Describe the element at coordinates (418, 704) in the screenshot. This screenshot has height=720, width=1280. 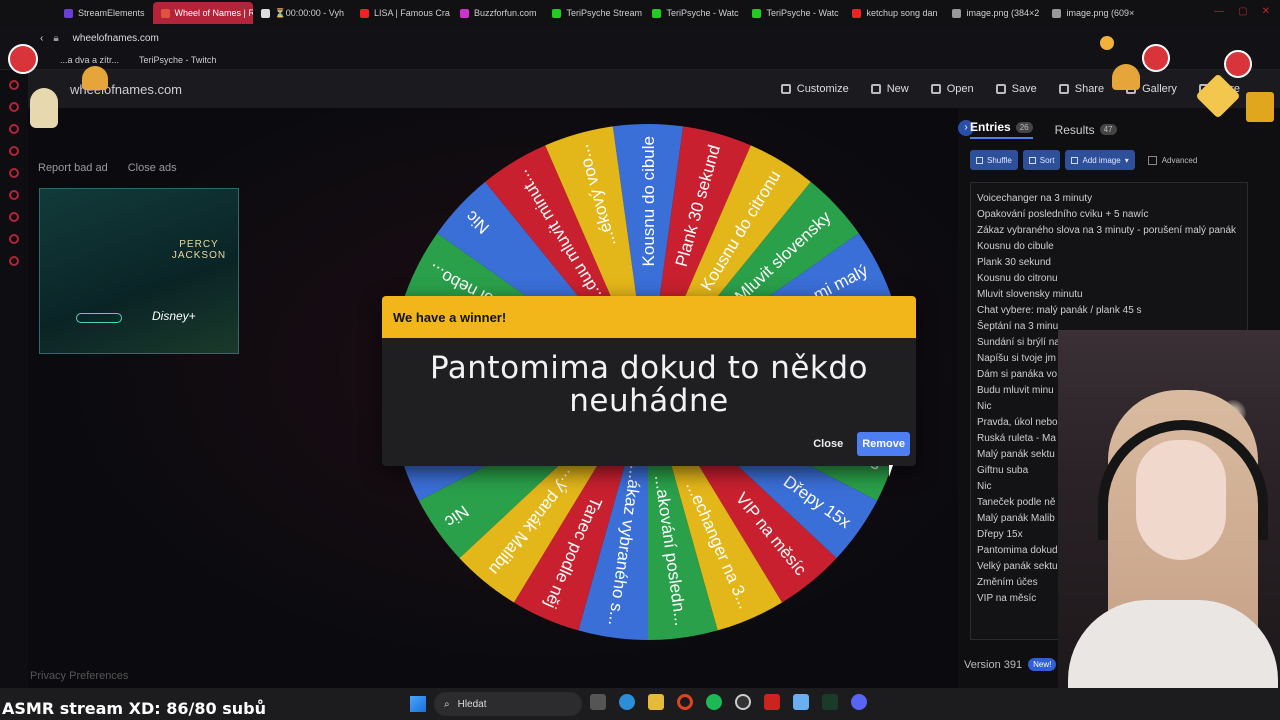
I see `windows-start-icon` at that location.